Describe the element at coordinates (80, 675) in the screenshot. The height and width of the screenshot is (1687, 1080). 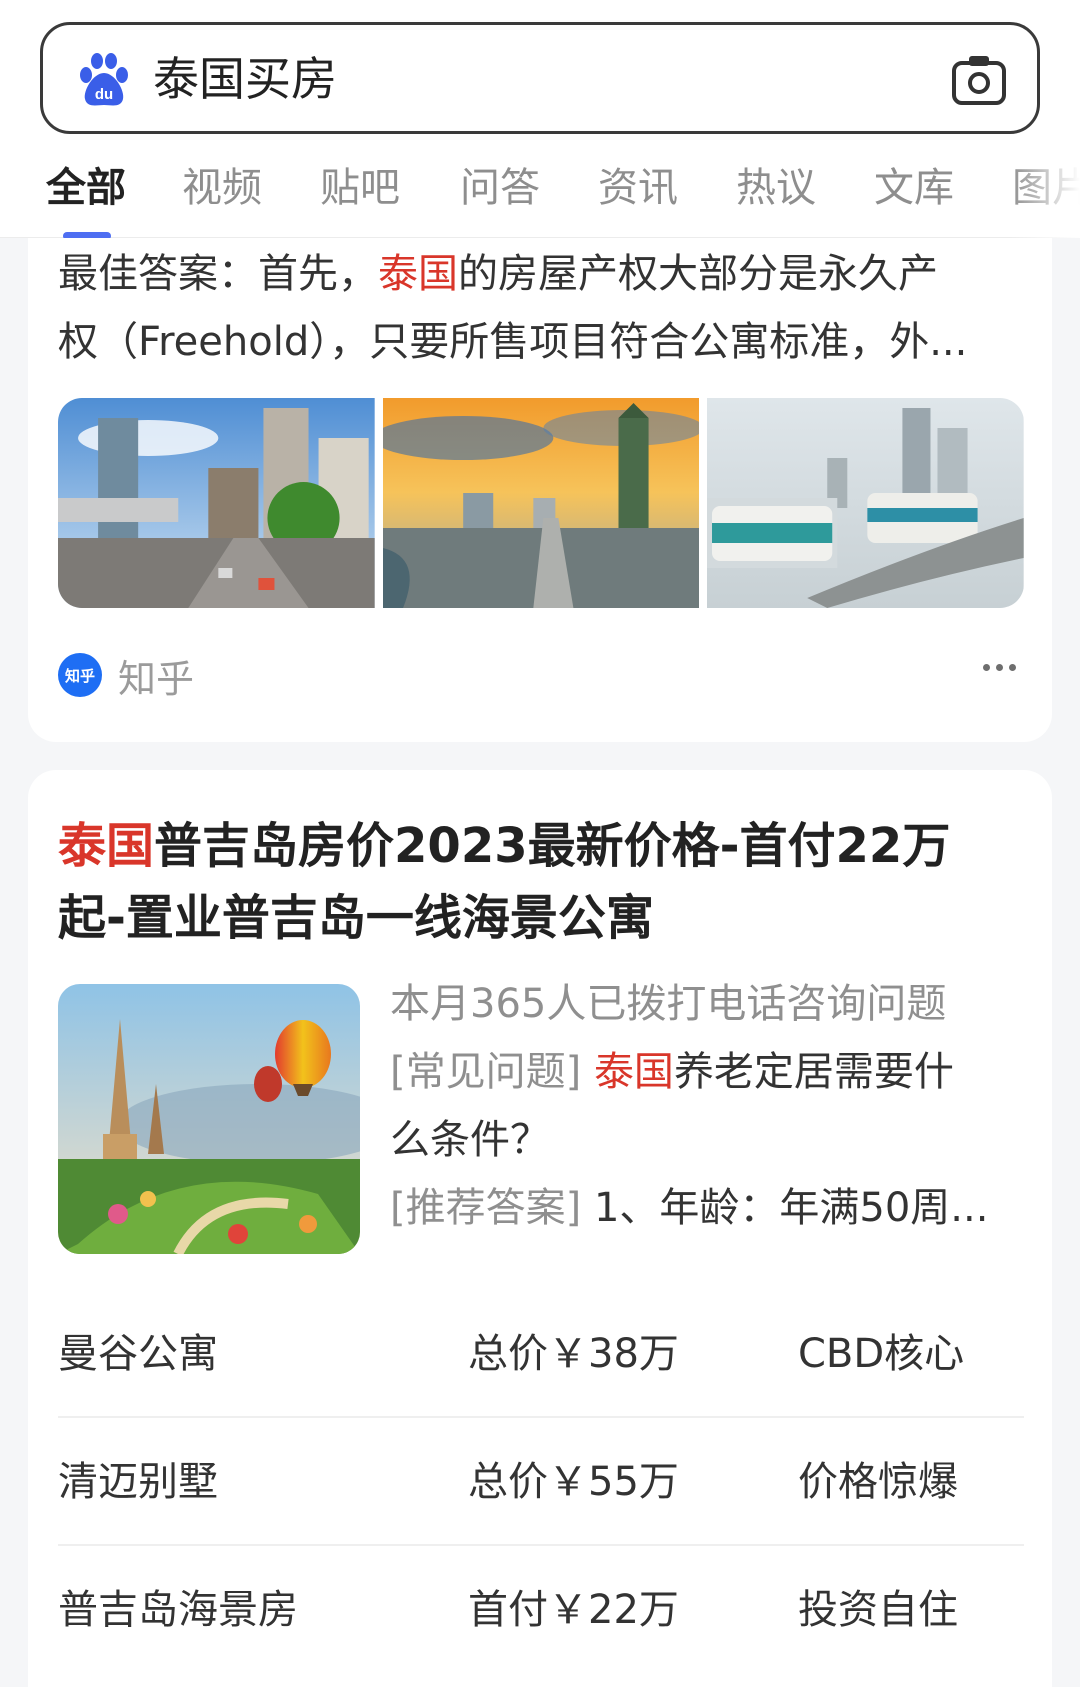
I see `zhihu-icon: 知乎` at that location.